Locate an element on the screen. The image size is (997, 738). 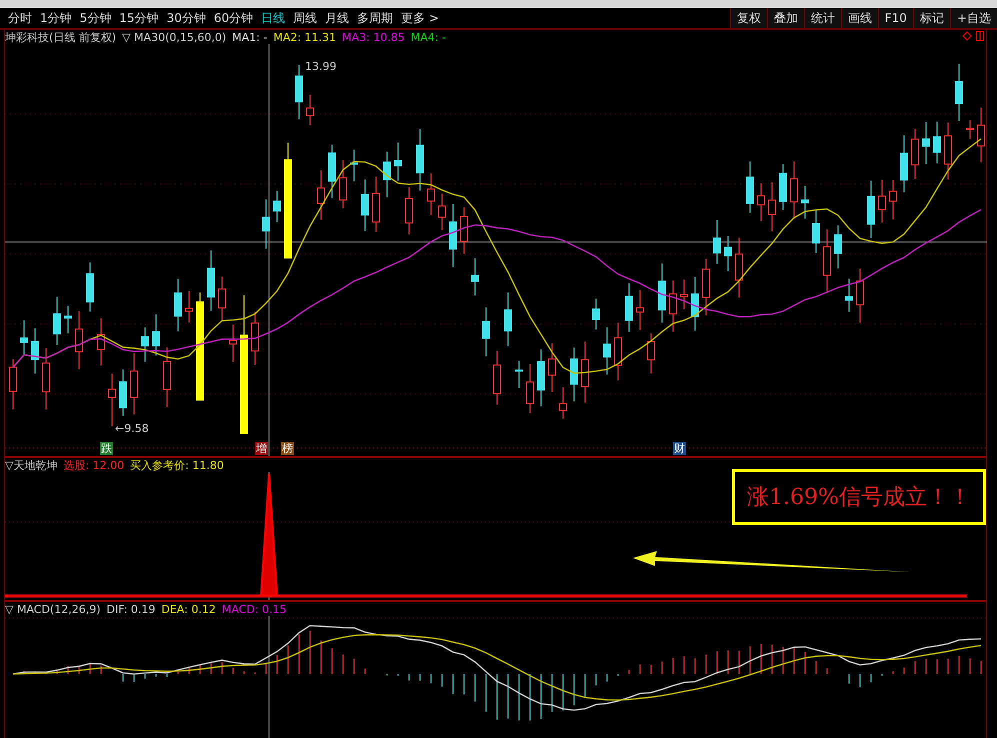
period-tab: 月线 is located at coordinates (337, 18).